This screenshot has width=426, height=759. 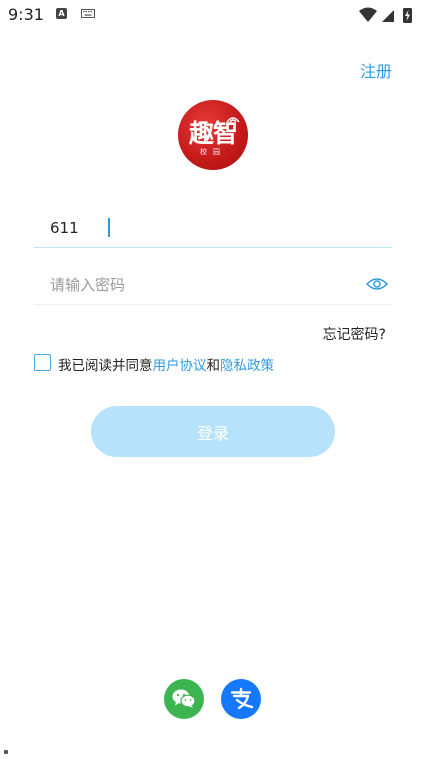 I want to click on password-field, so click(x=213, y=285).